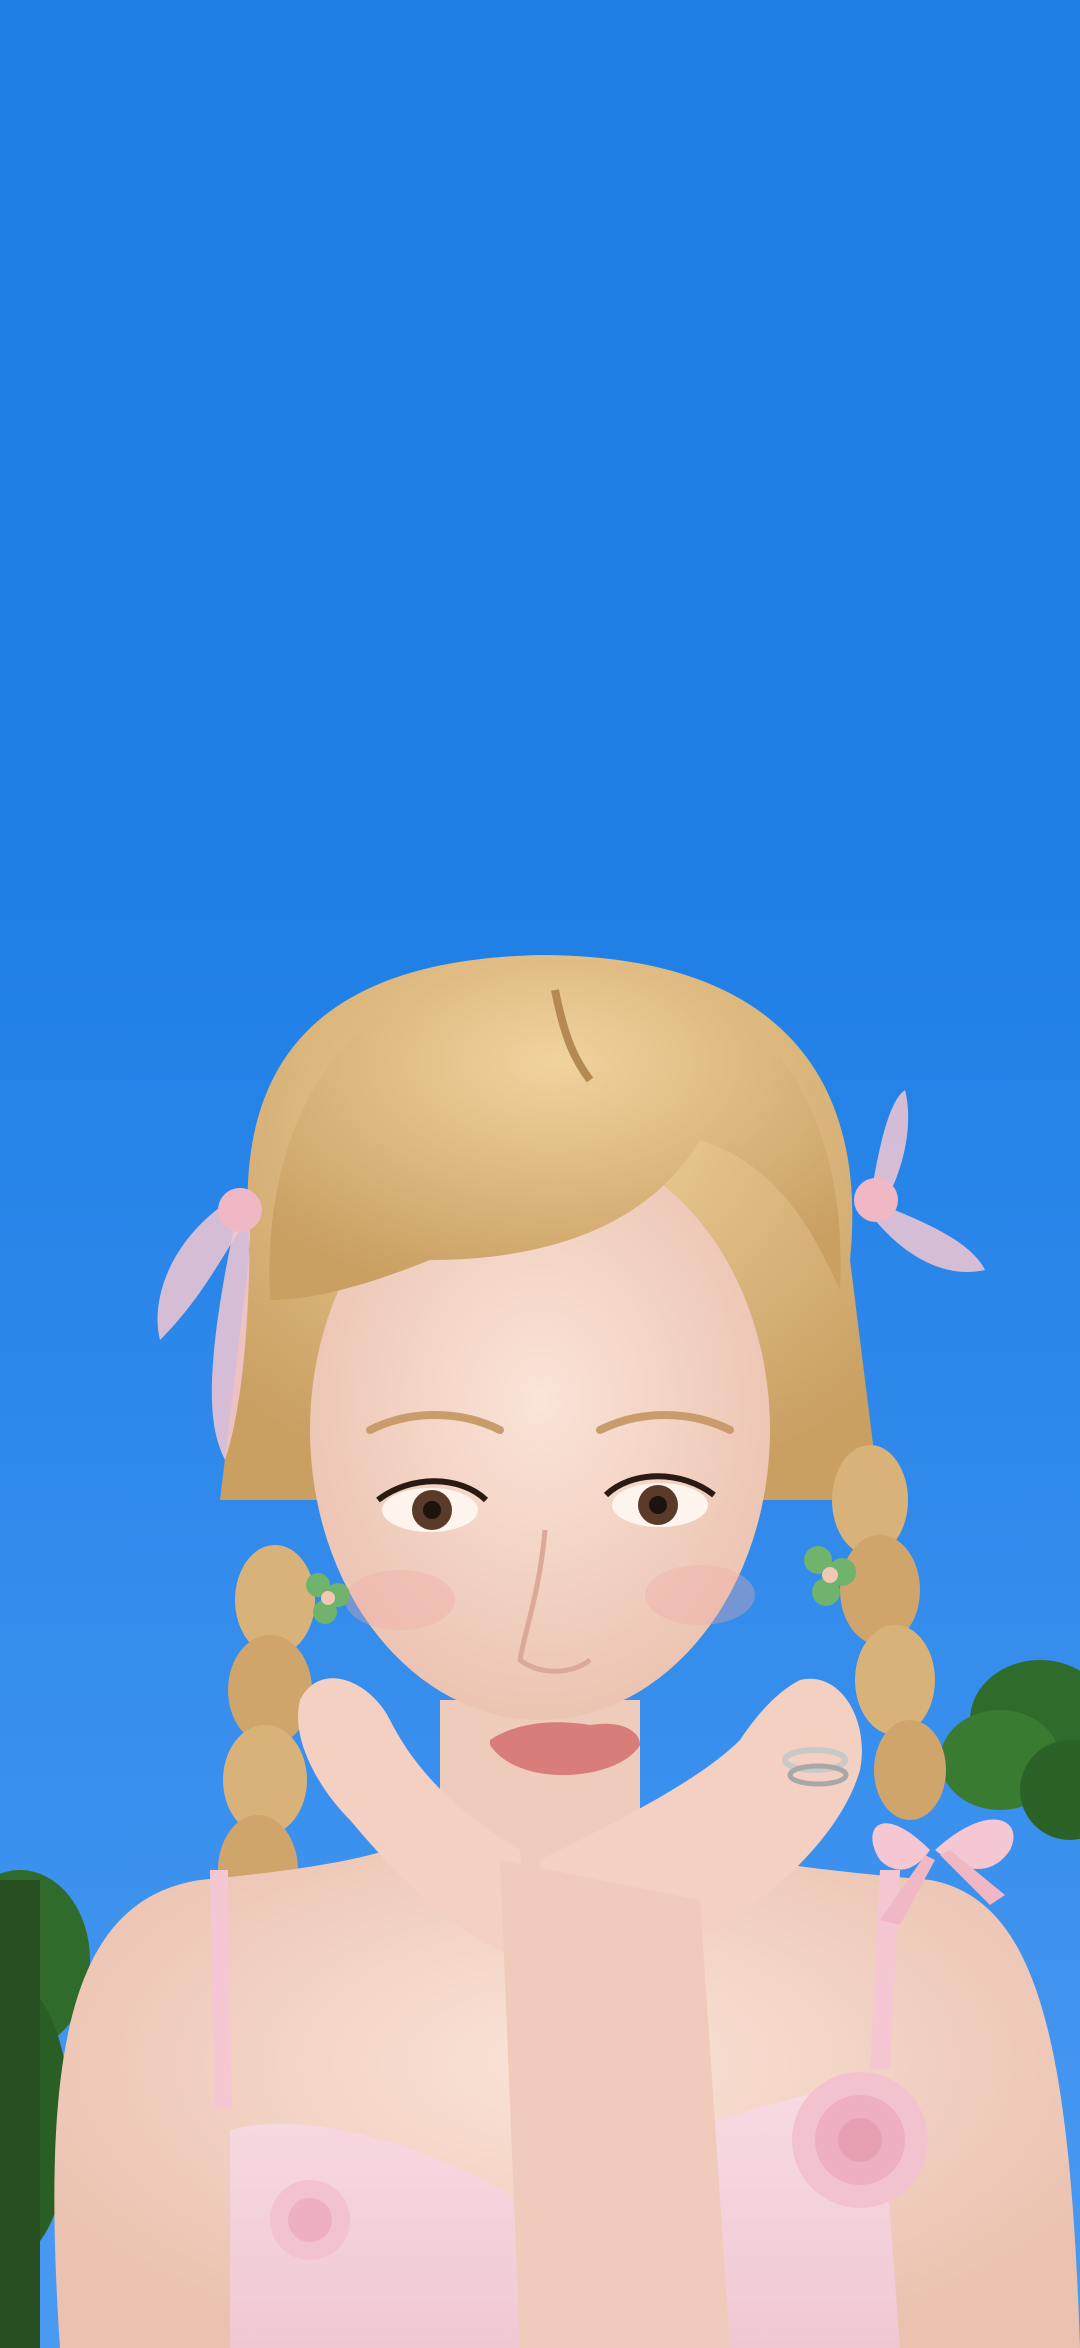 This screenshot has width=1080, height=2348. Describe the element at coordinates (310, 2220) in the screenshot. I see `dress-rose-small` at that location.